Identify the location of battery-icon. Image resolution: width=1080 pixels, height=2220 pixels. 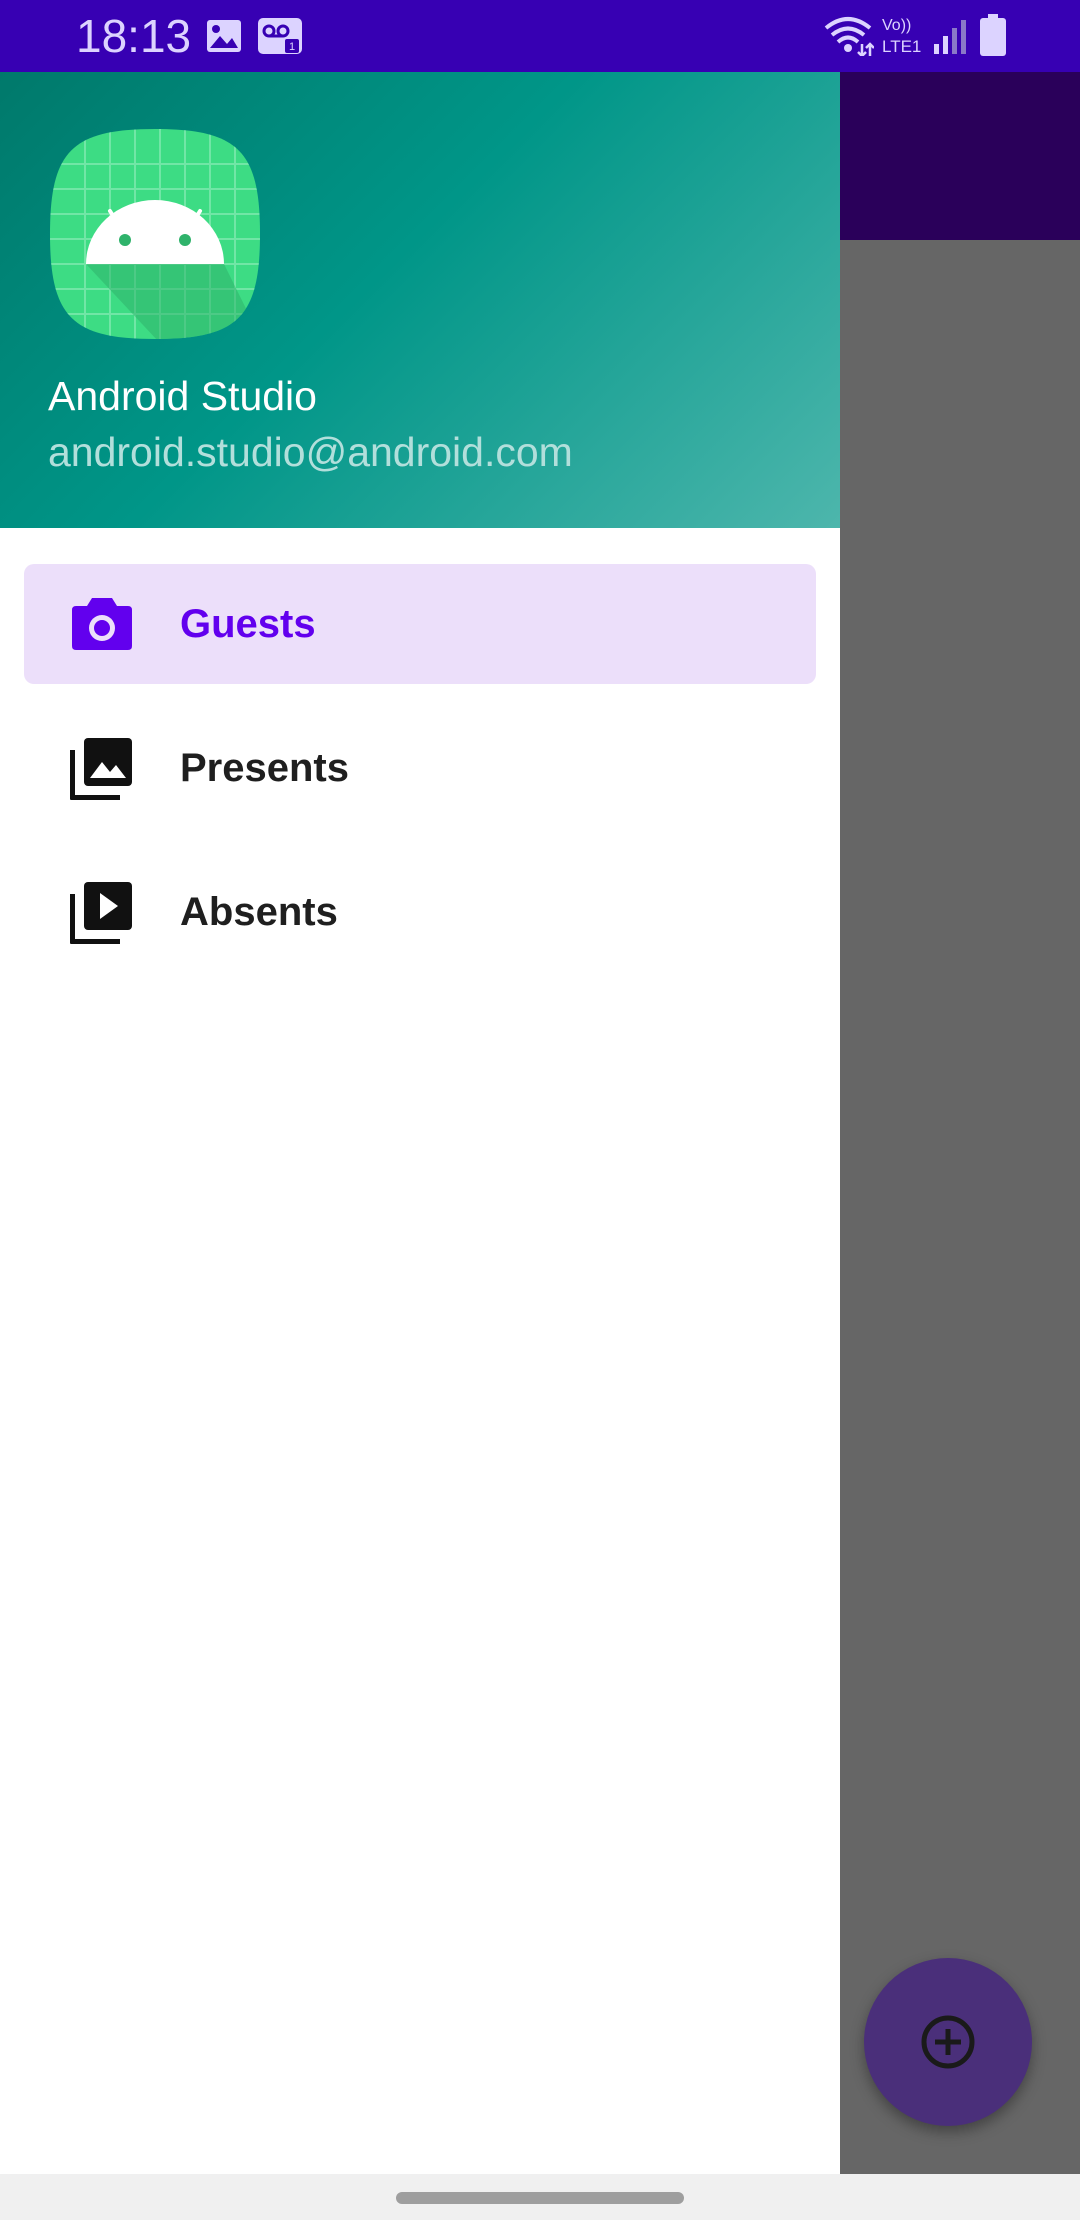
(993, 35).